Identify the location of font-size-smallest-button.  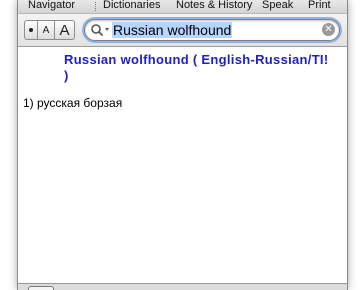
(31, 30).